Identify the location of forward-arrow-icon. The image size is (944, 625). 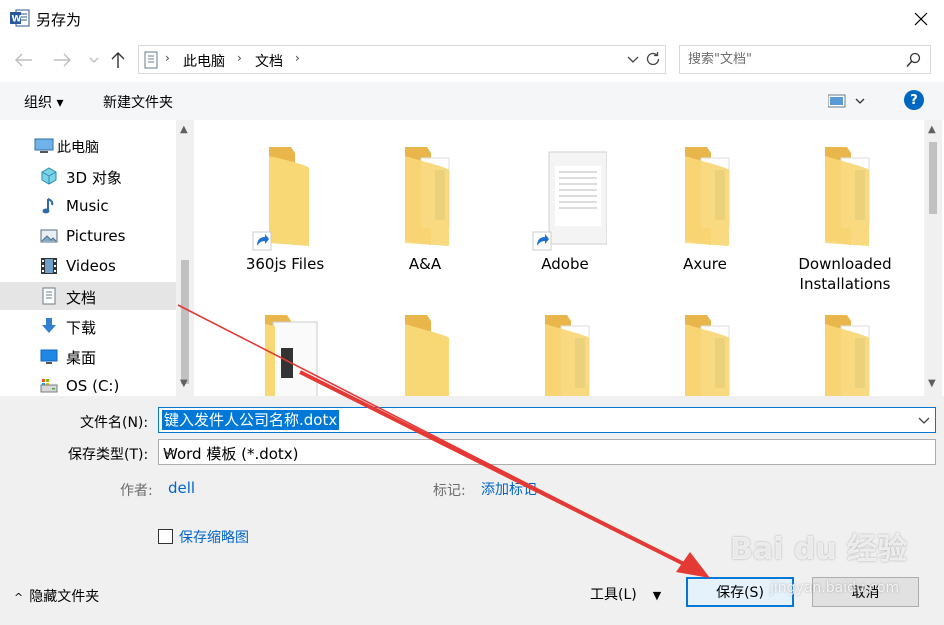
(62, 60).